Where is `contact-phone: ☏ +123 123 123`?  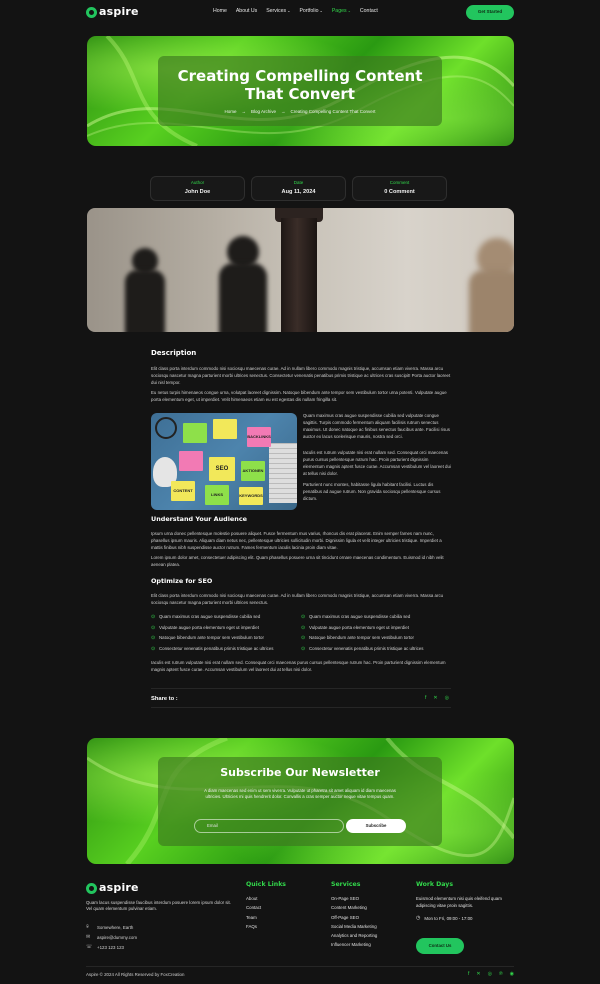 contact-phone: ☏ +123 123 123 is located at coordinates (111, 948).